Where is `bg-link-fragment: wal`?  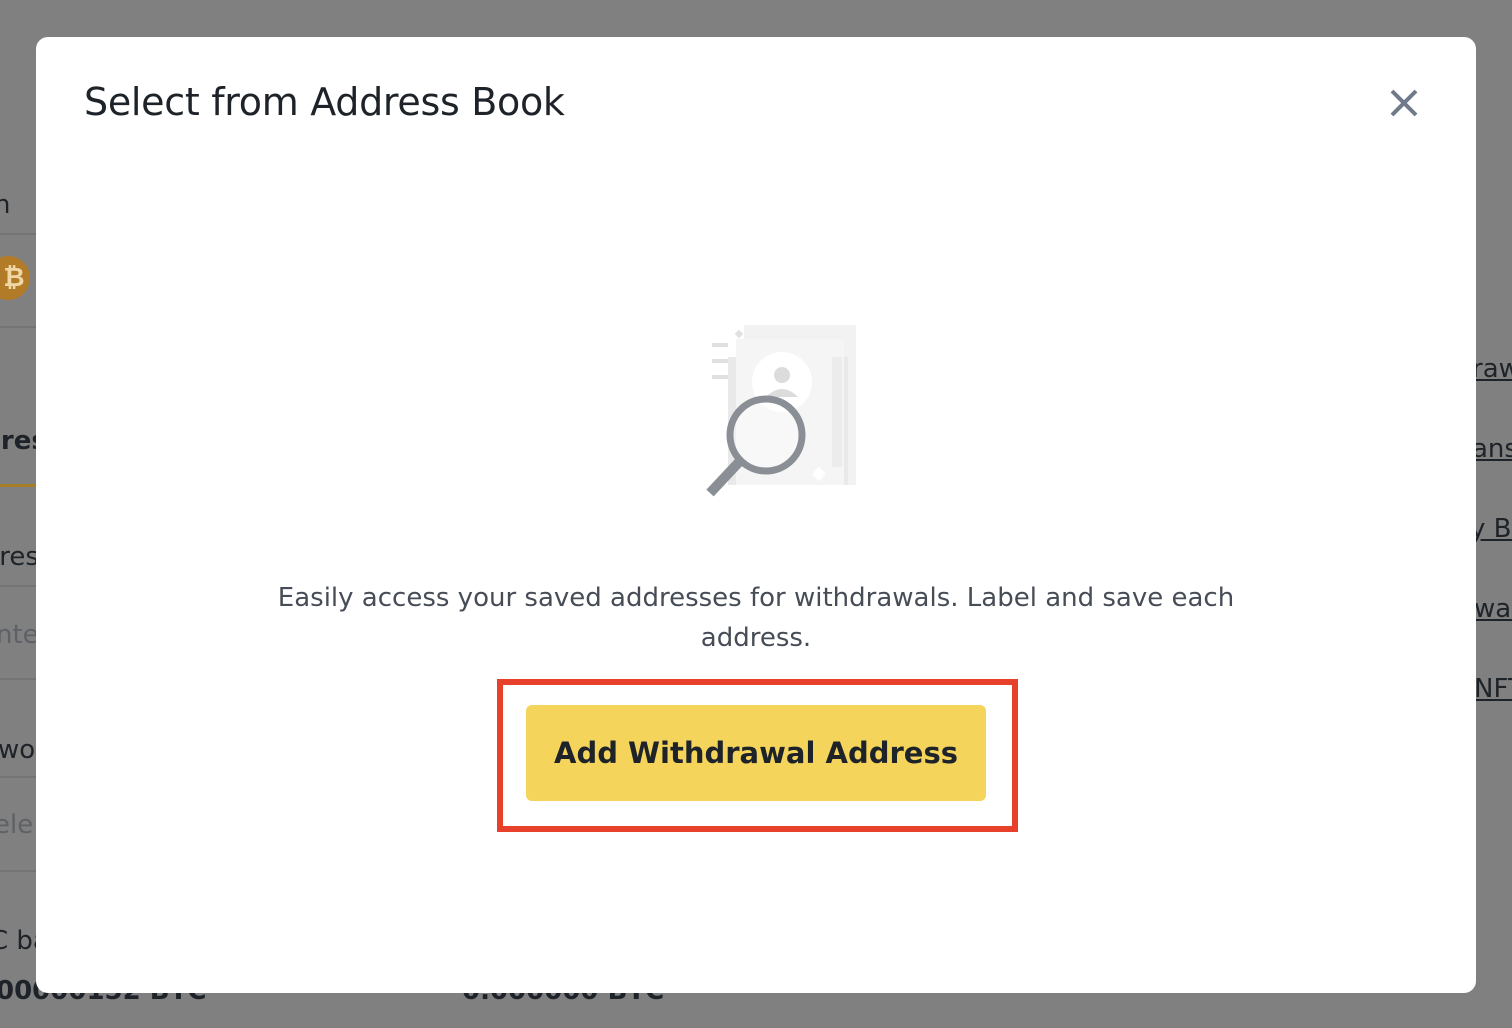
bg-link-fragment: wal is located at coordinates (1493, 609).